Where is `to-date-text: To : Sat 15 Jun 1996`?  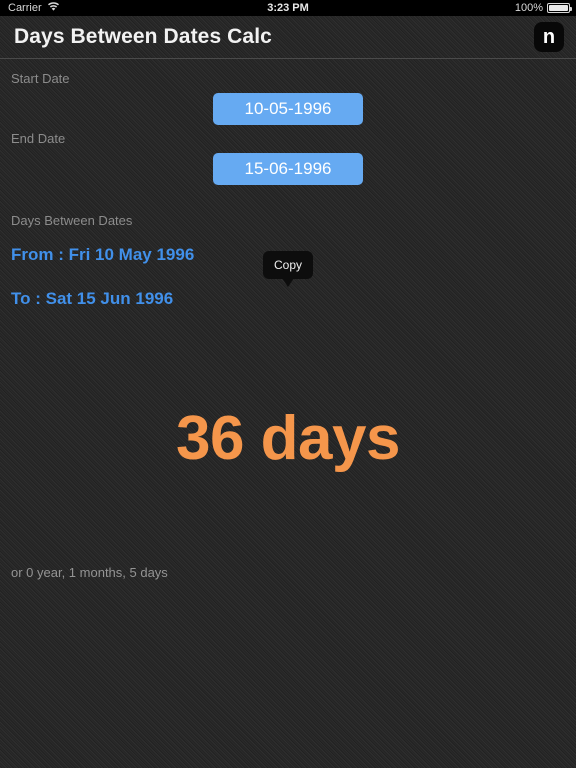 to-date-text: To : Sat 15 Jun 1996 is located at coordinates (92, 299).